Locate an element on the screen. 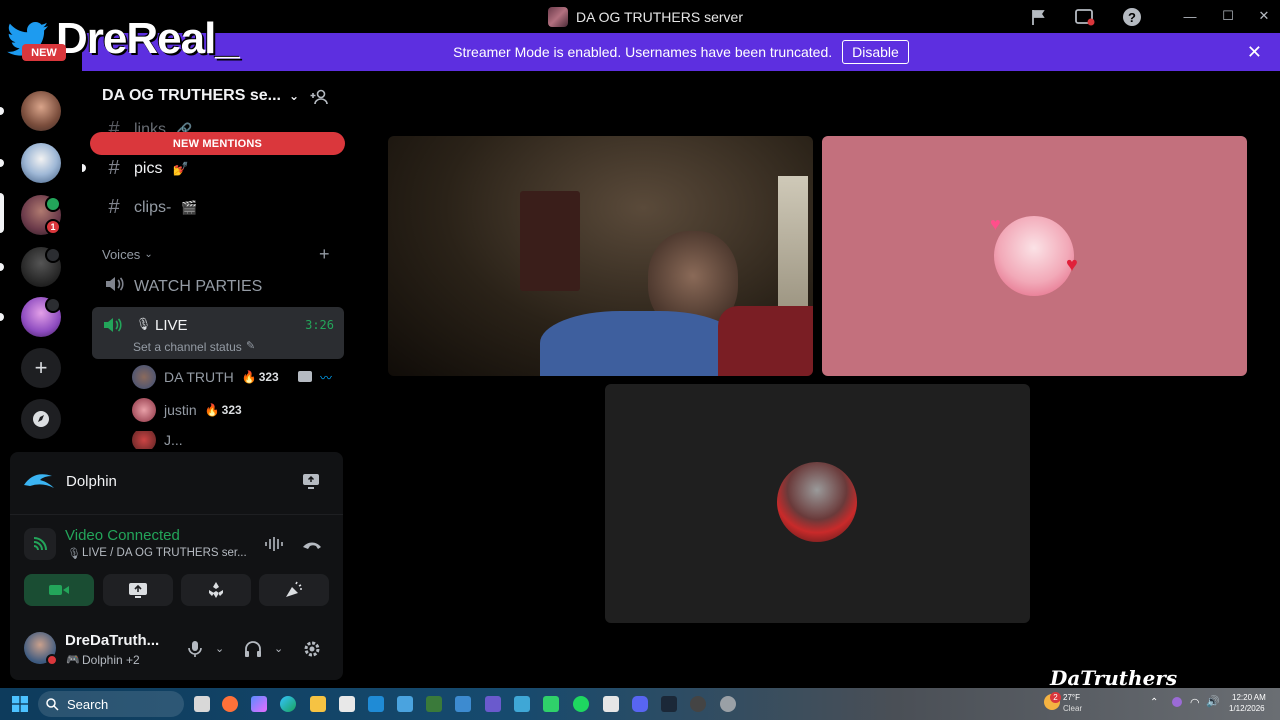  soundboard-icon is located at coordinates (294, 589).